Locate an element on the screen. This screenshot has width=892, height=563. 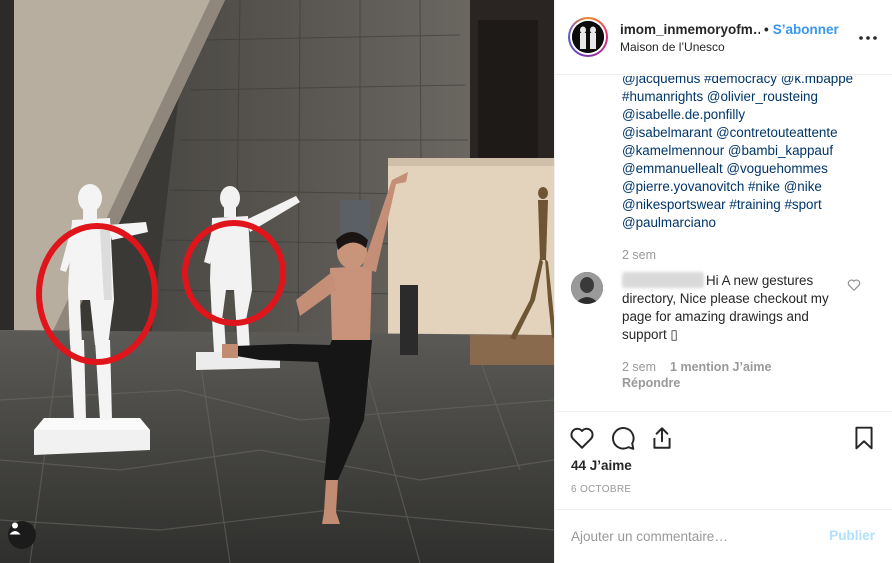
comment-input is located at coordinates (691, 536).